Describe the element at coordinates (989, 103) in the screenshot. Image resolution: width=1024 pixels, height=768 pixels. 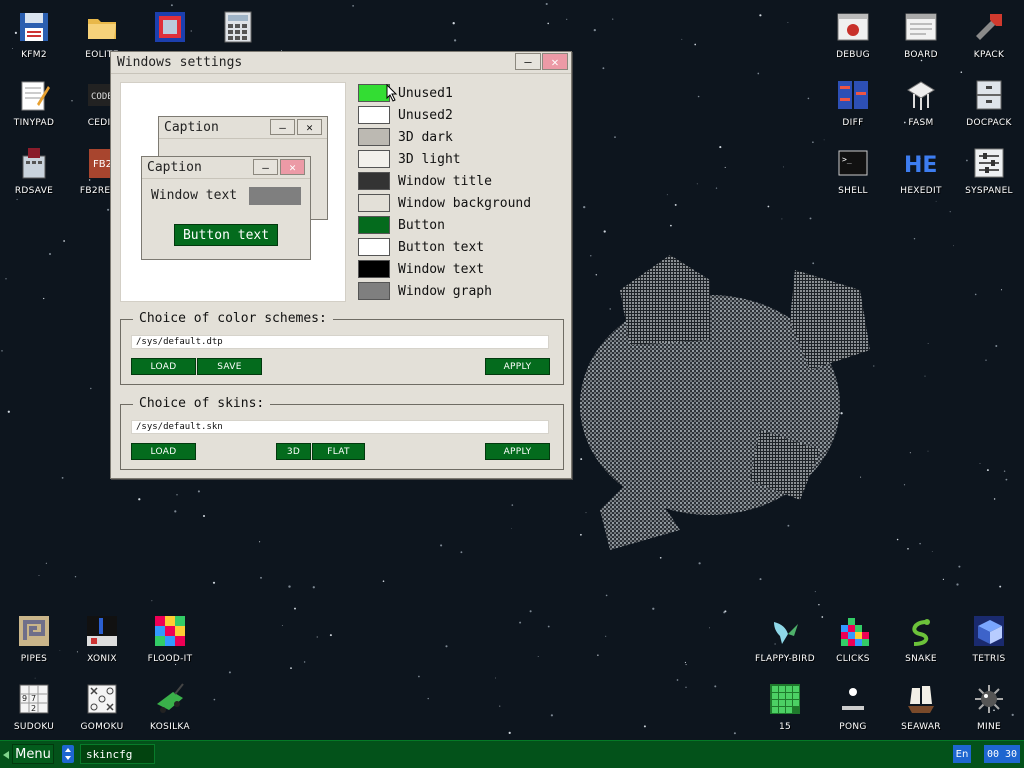
I see `desktop-icon-docpack: DOCPACK` at that location.